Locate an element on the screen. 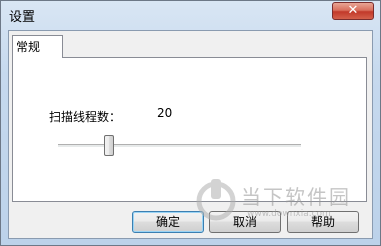 Image resolution: width=381 pixels, height=246 pixels. title-bar: 设置 ✕ is located at coordinates (190, 15).